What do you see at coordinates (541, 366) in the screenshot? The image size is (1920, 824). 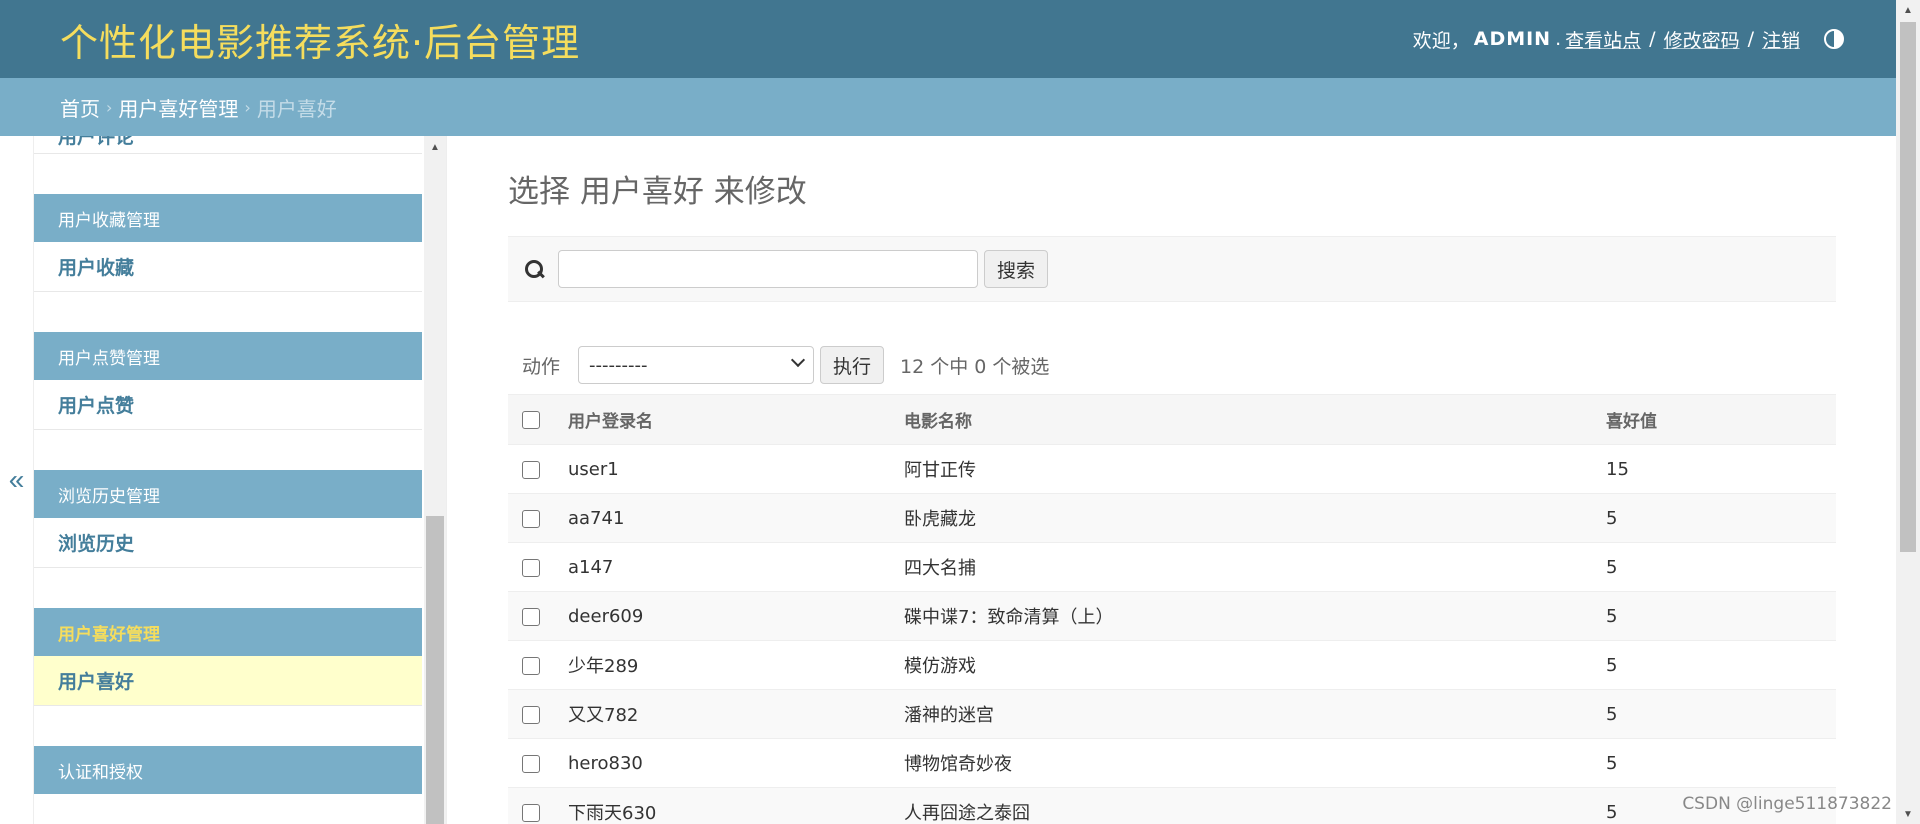 I see `actions-label: 动作` at bounding box center [541, 366].